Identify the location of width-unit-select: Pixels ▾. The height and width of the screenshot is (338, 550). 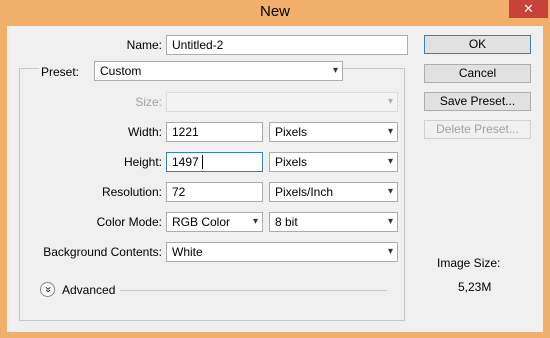
(333, 132).